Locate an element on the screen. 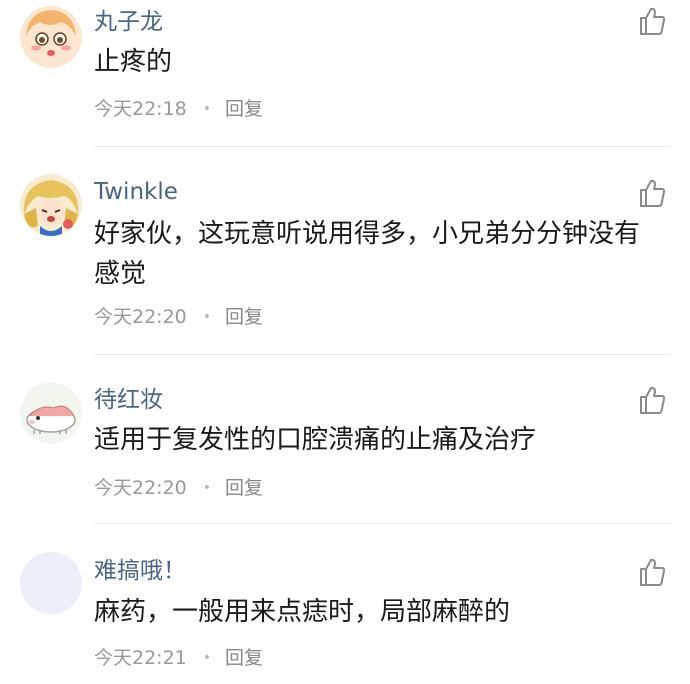  comment-meta: 今天22:21 • 回复 is located at coordinates (178, 658).